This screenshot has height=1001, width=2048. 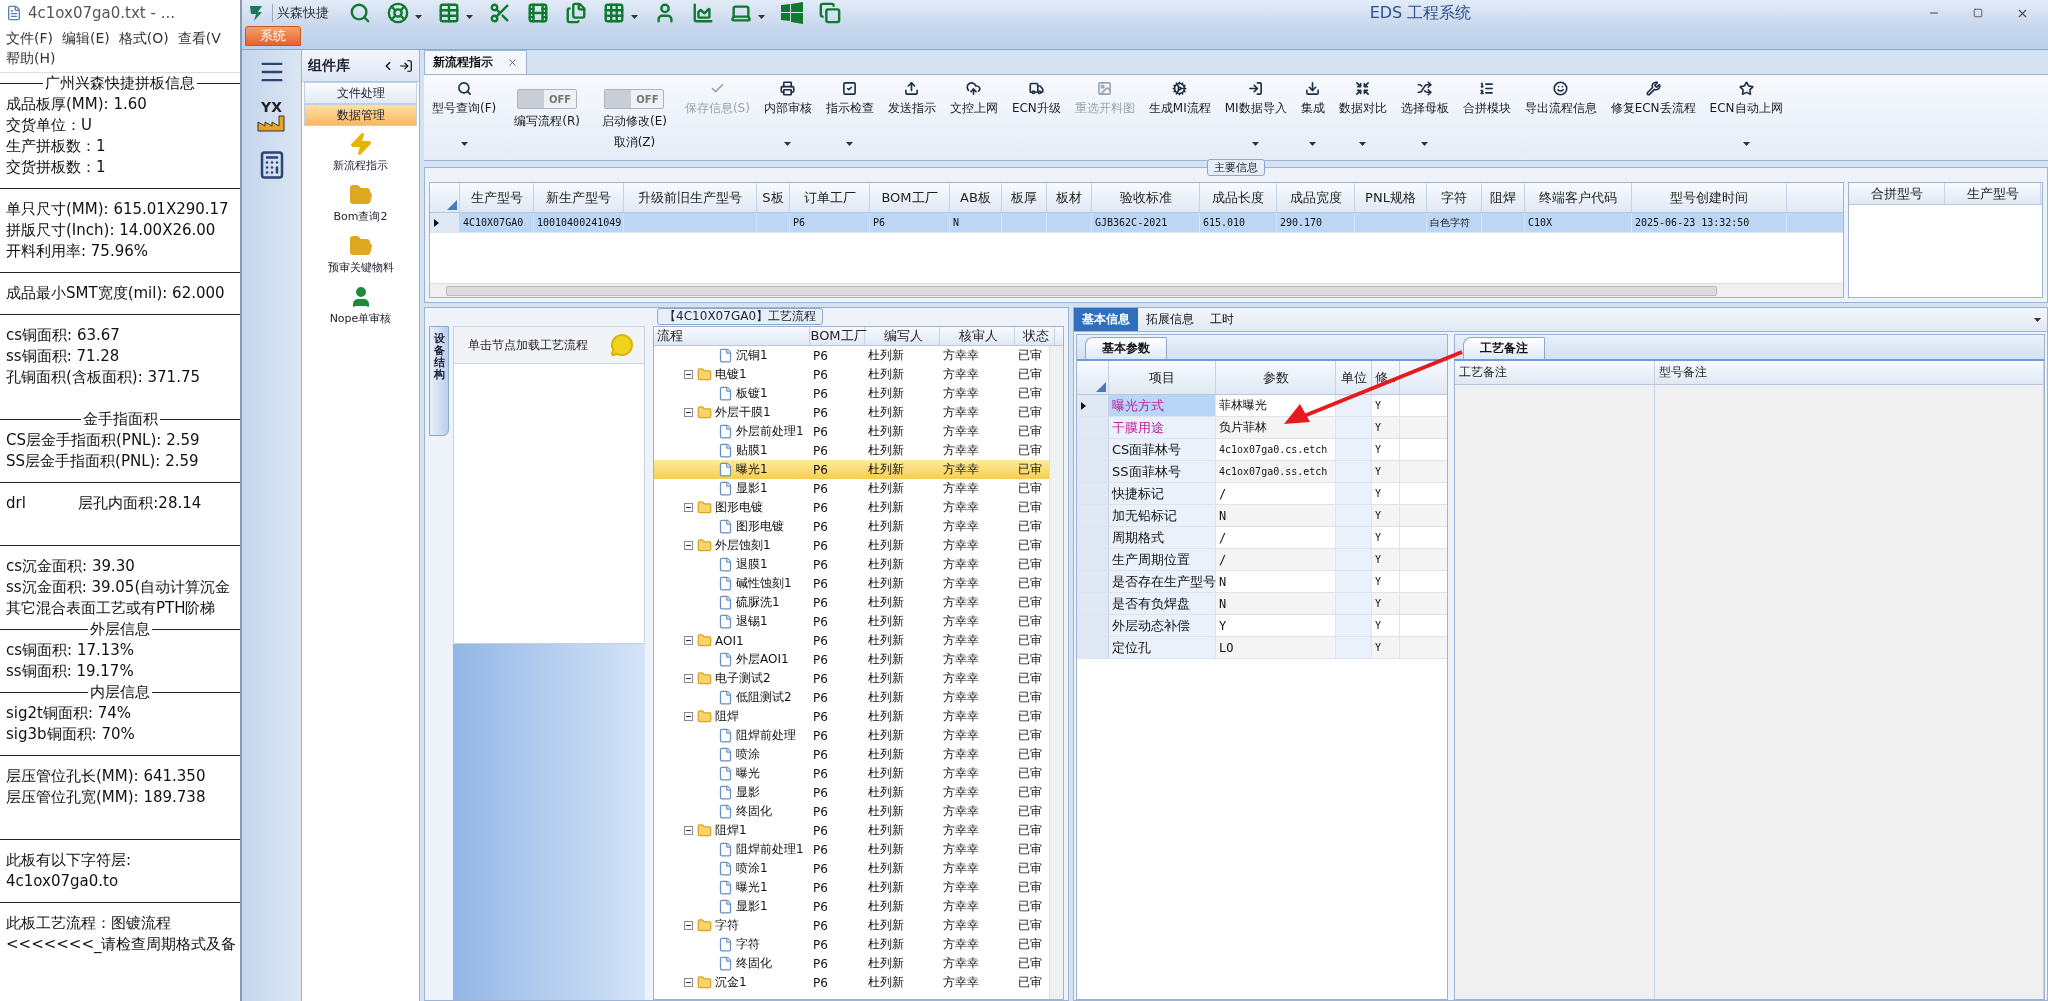 What do you see at coordinates (1056, 672) in the screenshot?
I see `scrollbar` at bounding box center [1056, 672].